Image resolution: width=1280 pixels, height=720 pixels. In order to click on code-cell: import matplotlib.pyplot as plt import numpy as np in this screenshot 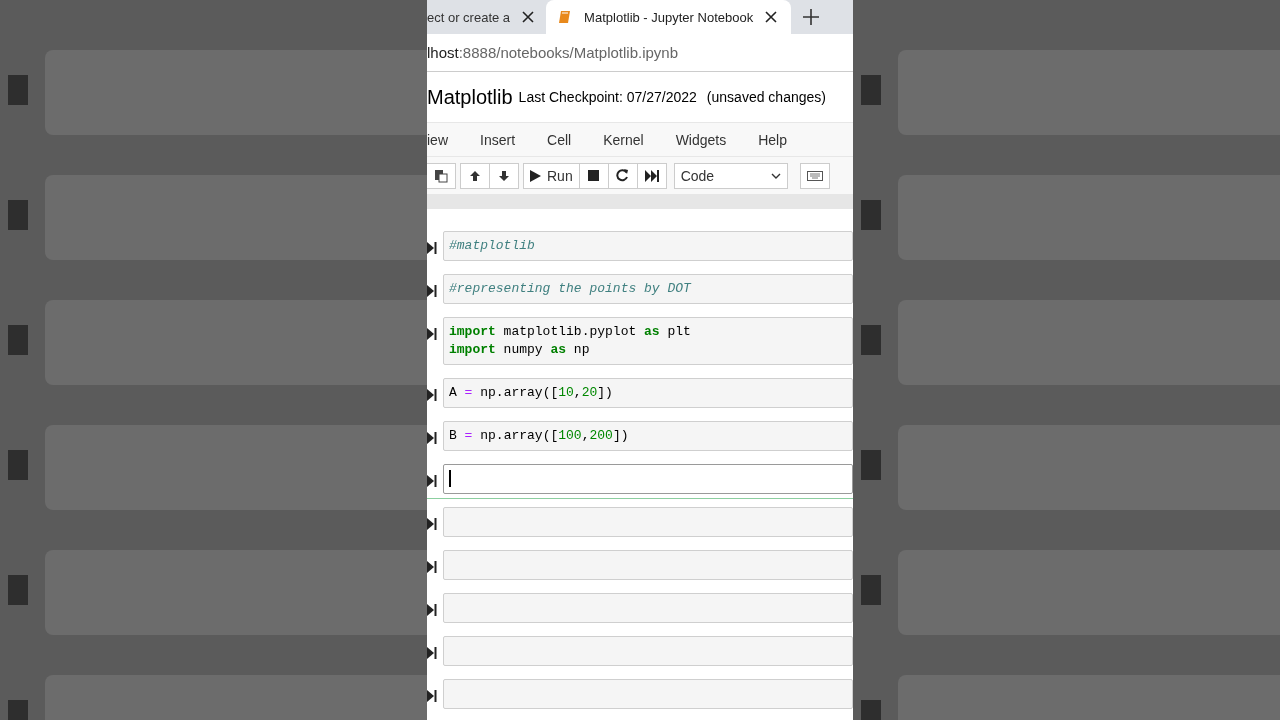, I will do `click(648, 341)`.